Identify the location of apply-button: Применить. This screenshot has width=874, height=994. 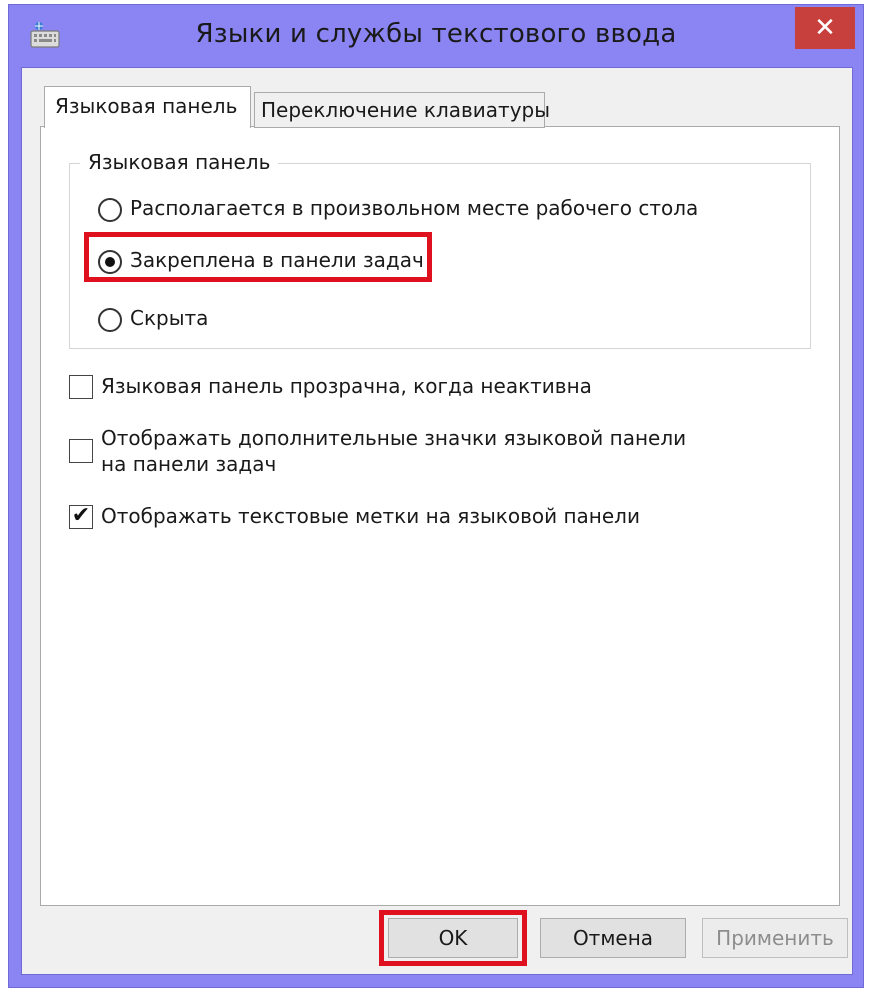
(775, 938).